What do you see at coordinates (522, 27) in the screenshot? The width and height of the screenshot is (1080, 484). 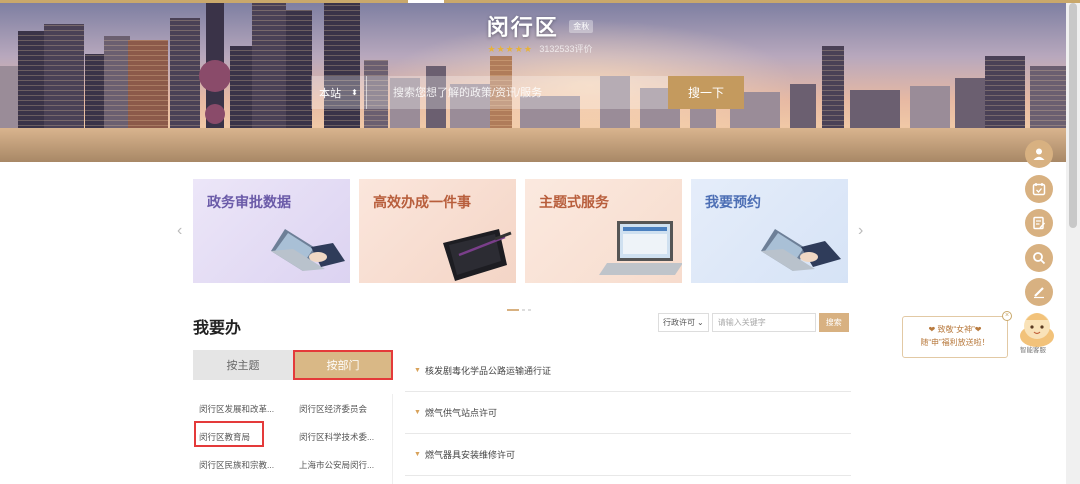 I see `district-name: 闵行区` at bounding box center [522, 27].